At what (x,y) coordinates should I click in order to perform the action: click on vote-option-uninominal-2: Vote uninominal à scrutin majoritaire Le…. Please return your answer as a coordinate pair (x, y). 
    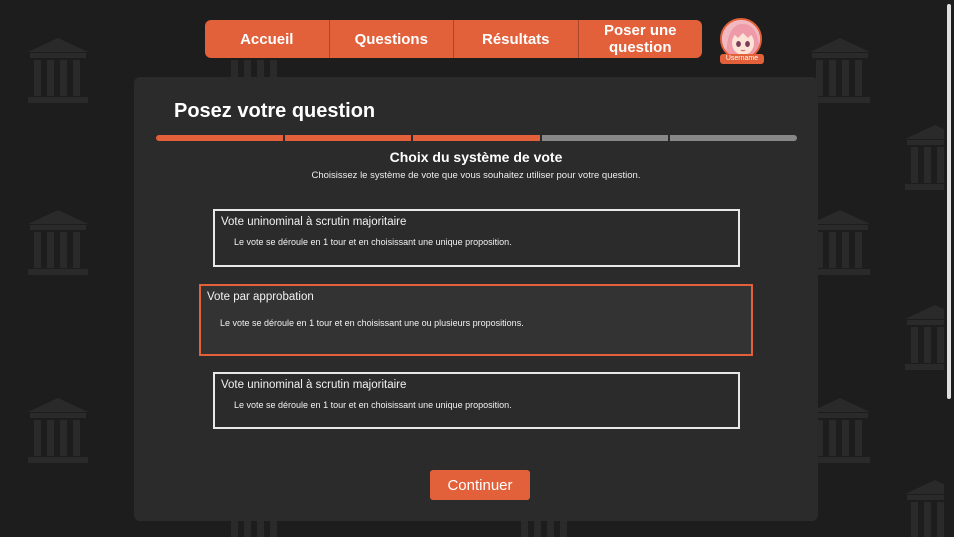
    Looking at the image, I should click on (476, 400).